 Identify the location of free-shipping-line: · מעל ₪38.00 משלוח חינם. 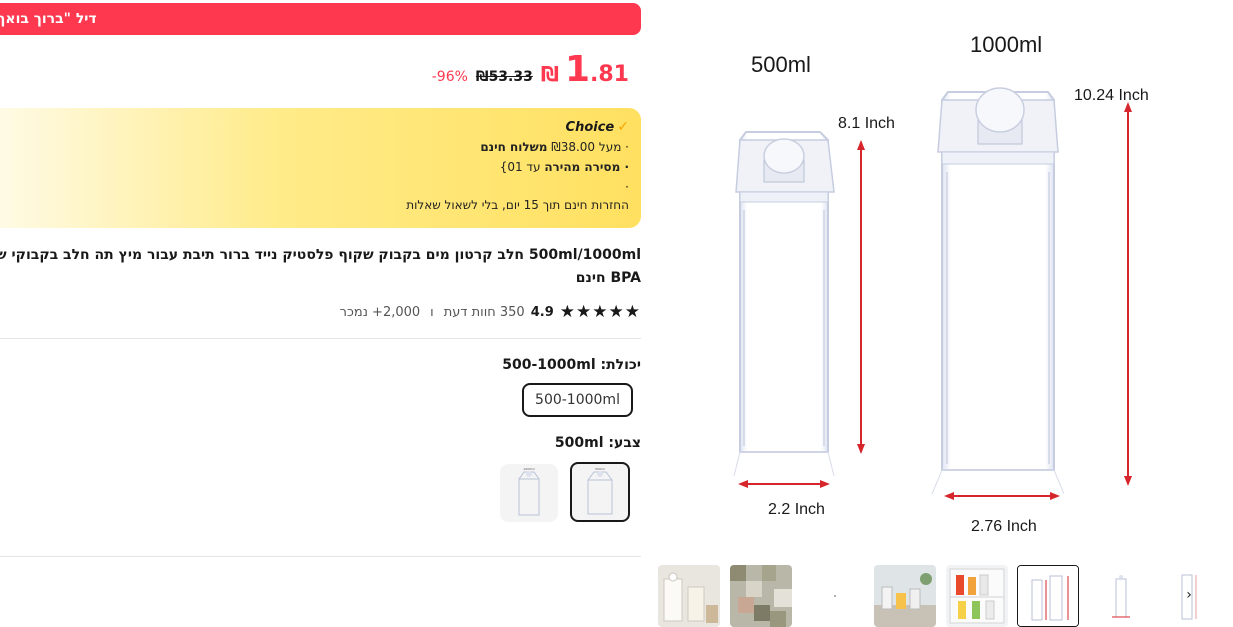
(314, 147).